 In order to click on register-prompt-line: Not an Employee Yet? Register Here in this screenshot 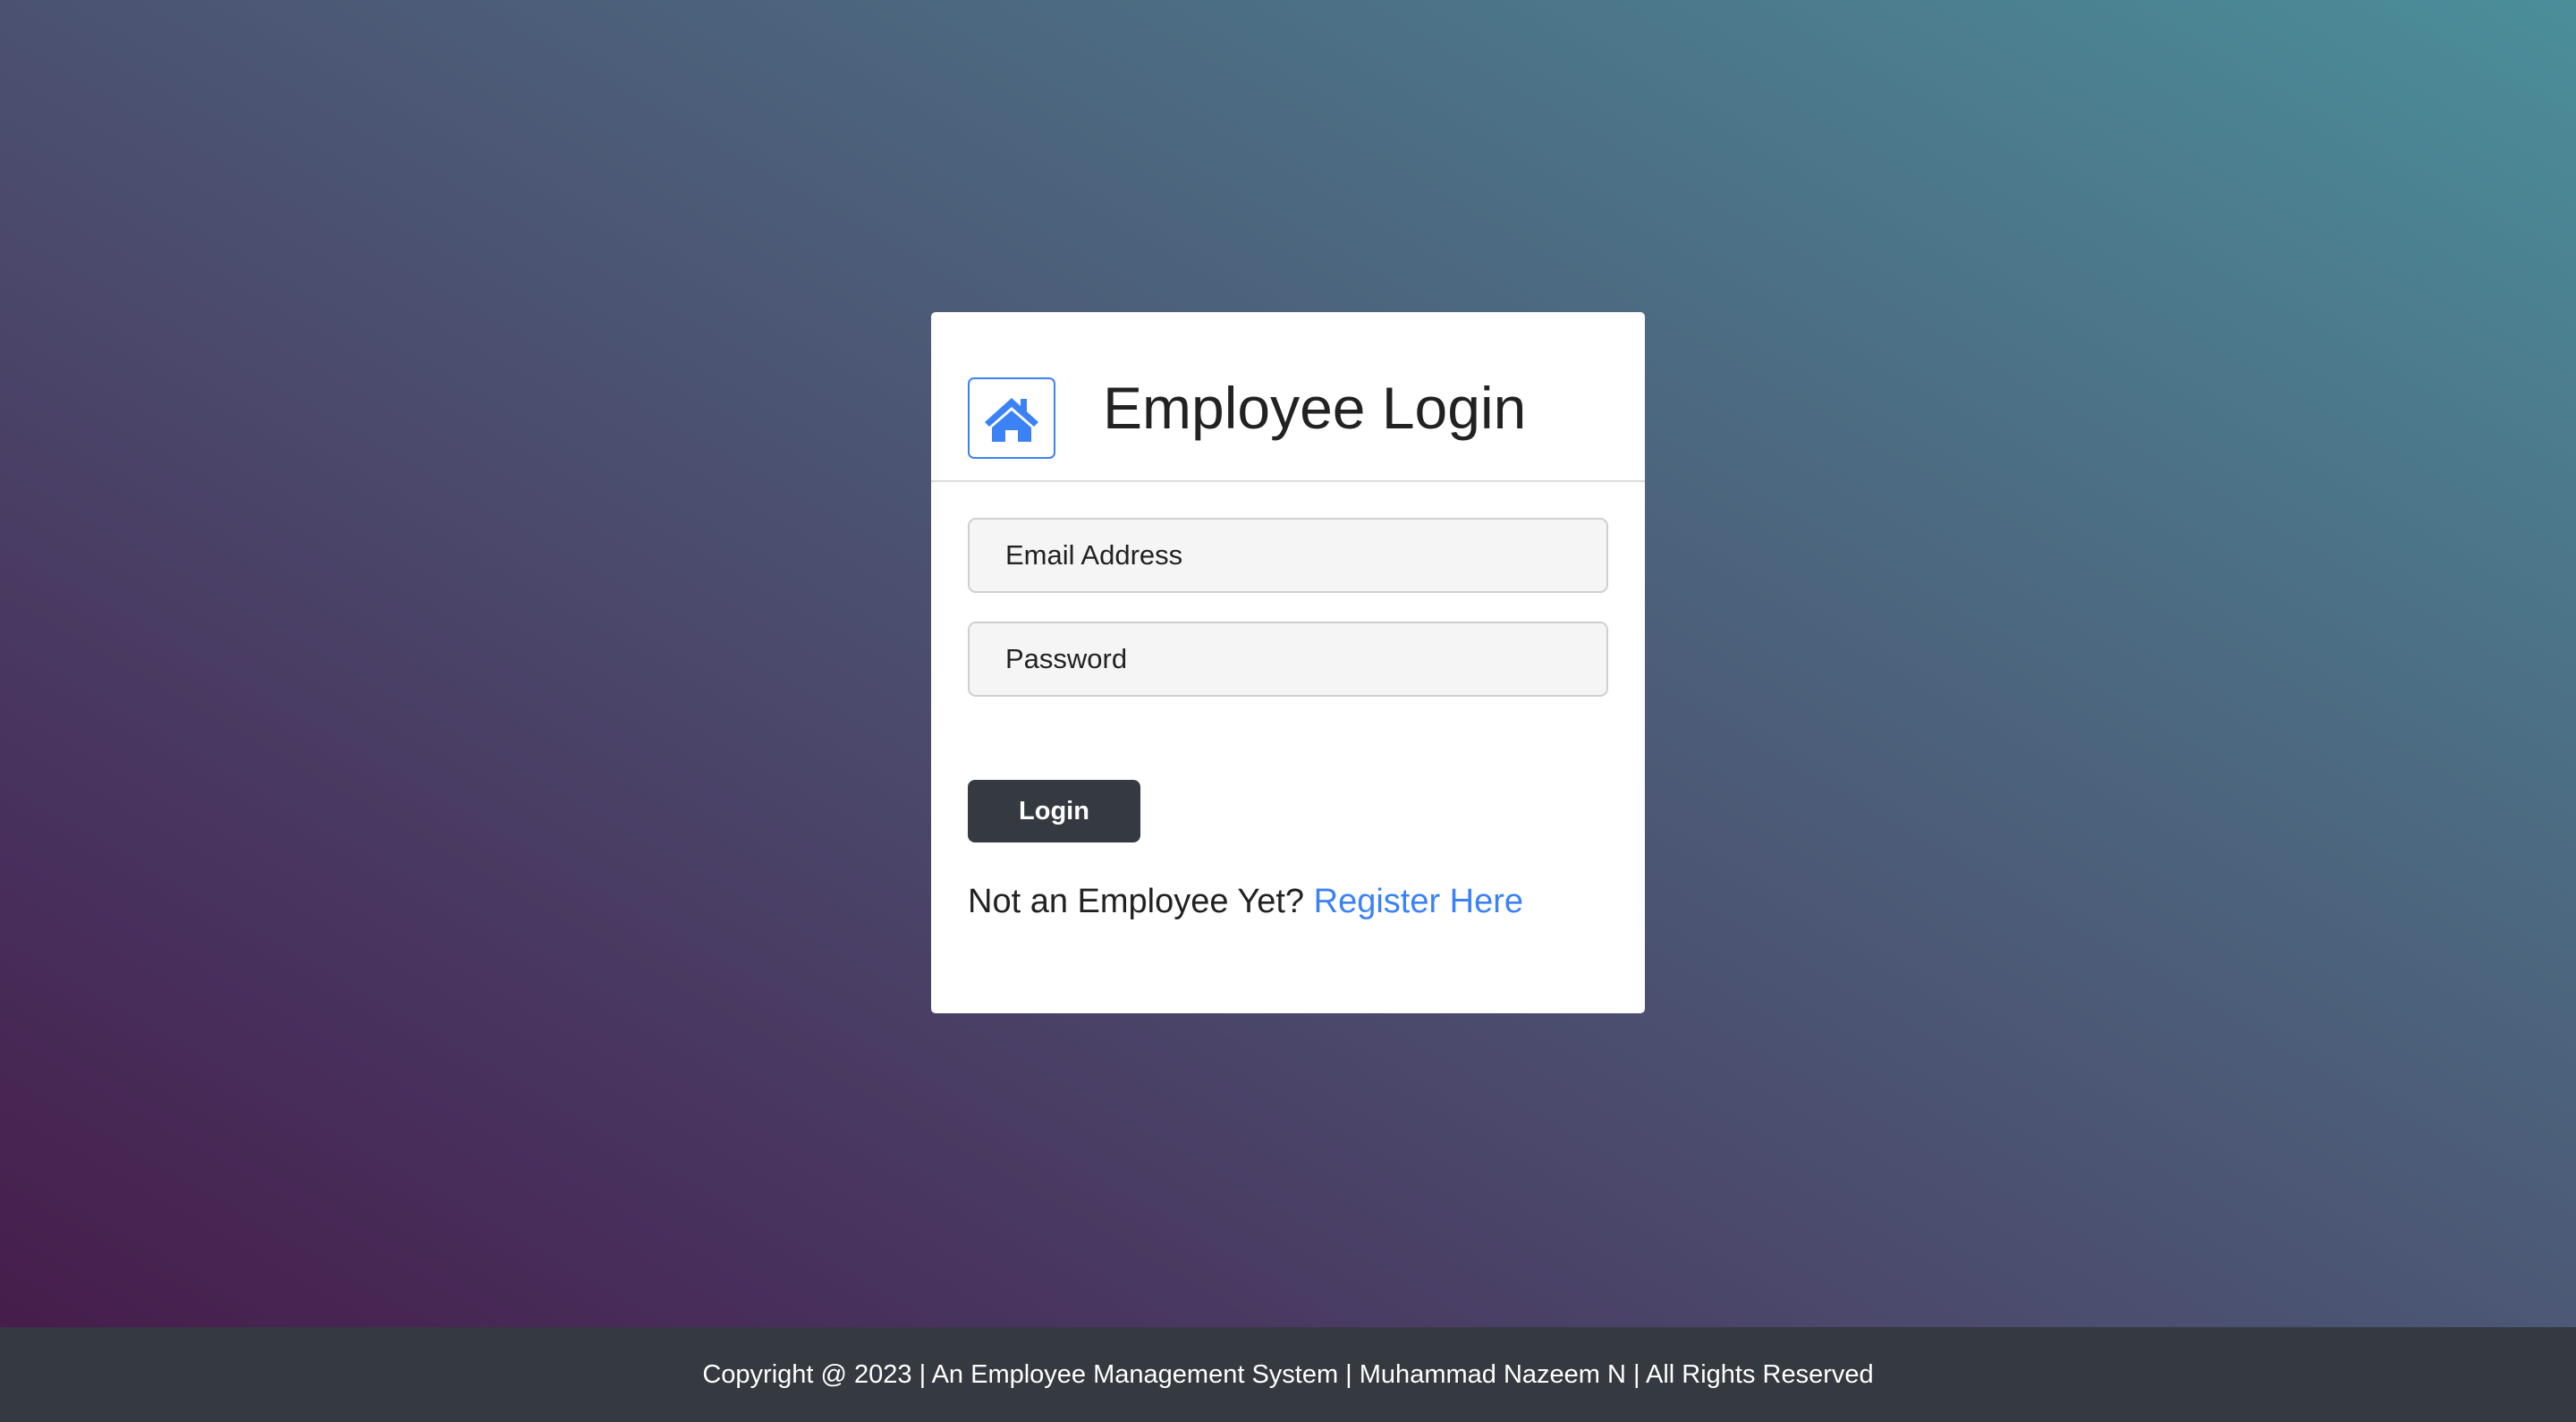, I will do `click(1245, 902)`.